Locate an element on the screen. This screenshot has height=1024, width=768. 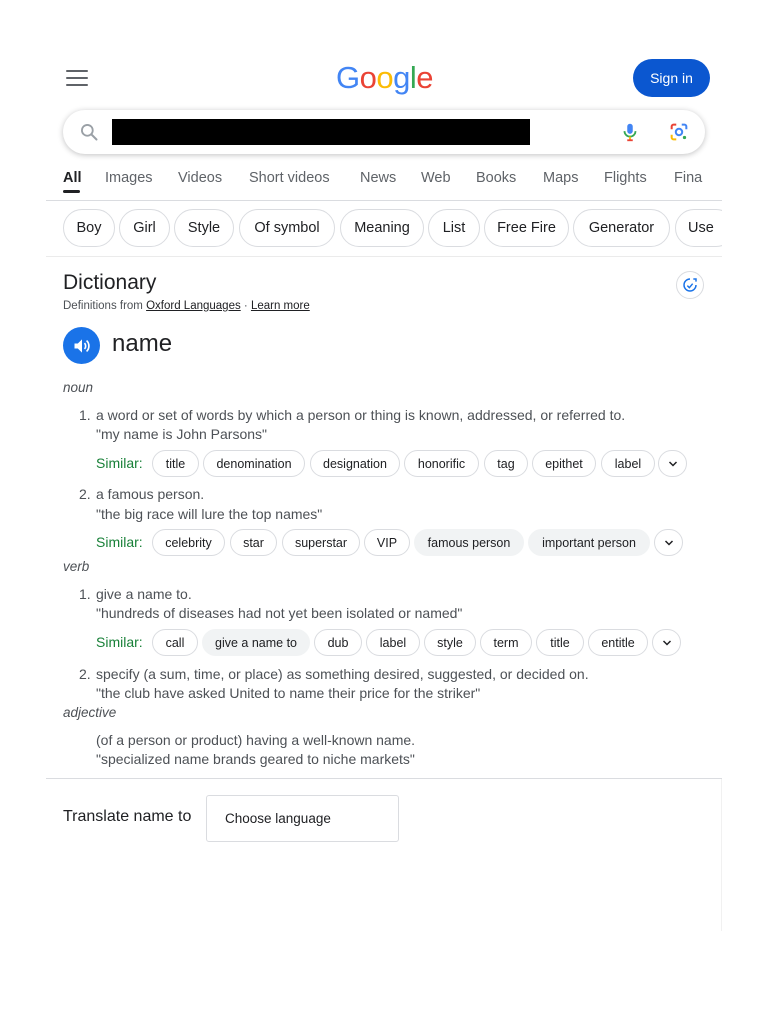
synonym-chip: celebrity is located at coordinates (188, 542).